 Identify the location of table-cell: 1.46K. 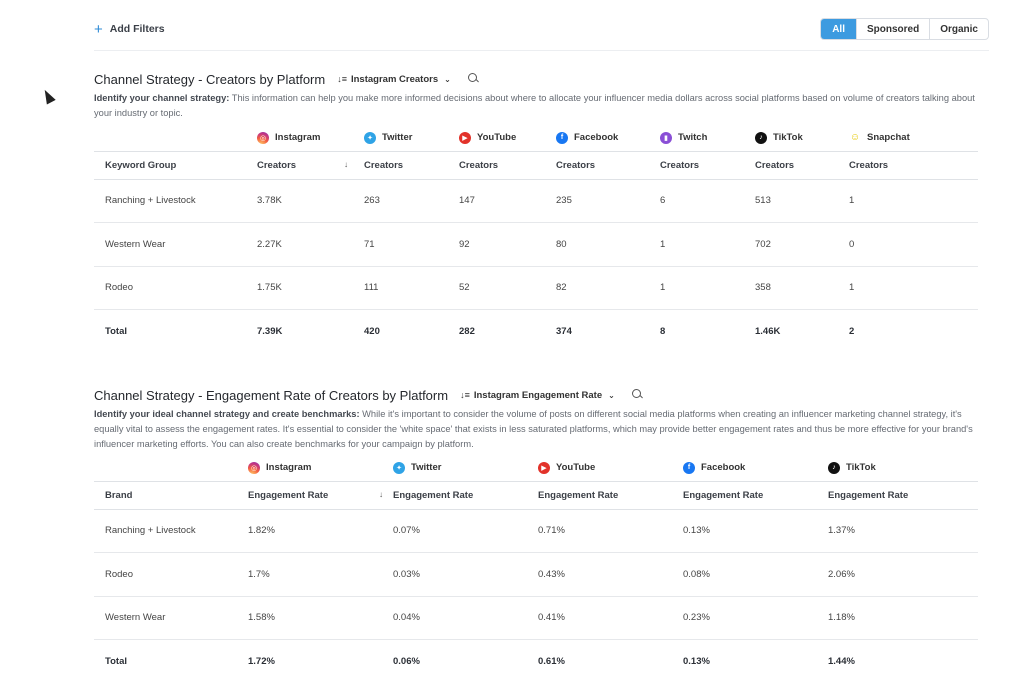
(768, 331).